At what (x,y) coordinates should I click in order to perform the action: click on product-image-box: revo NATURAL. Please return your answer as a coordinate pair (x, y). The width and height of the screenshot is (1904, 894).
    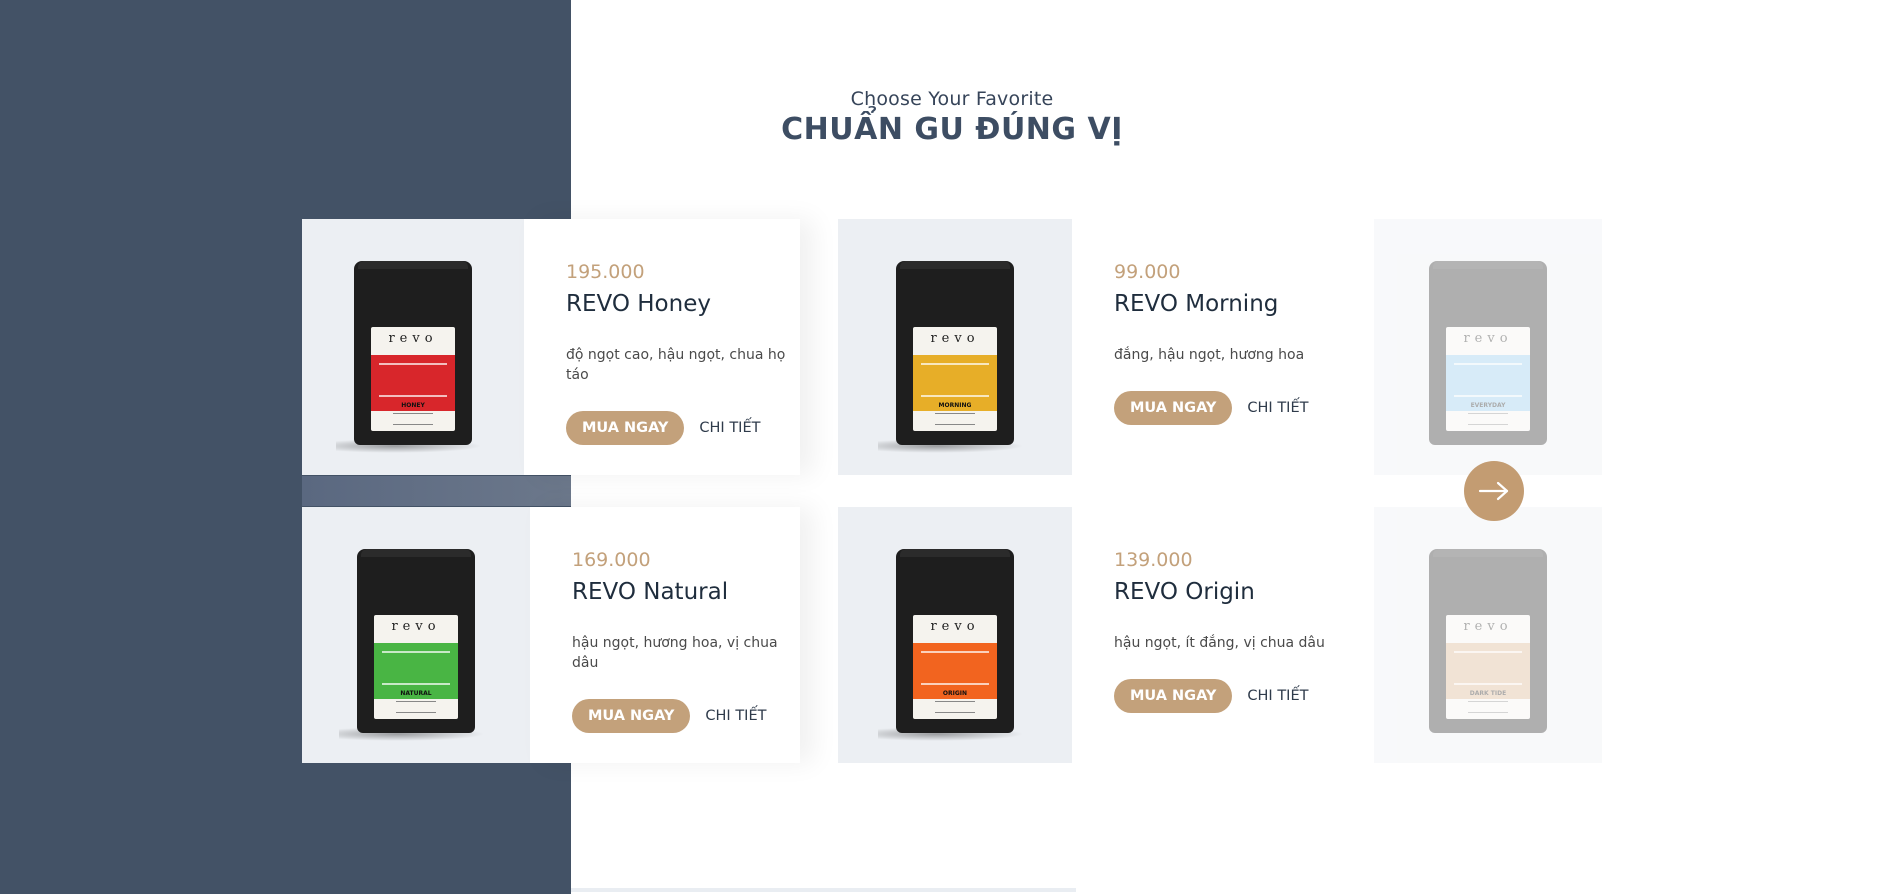
    Looking at the image, I should click on (416, 635).